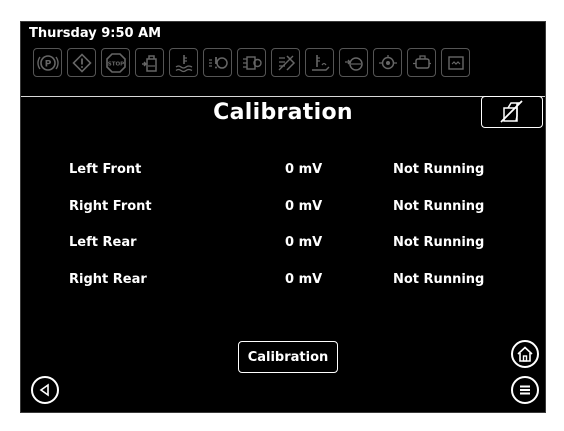 The height and width of the screenshot is (431, 564). I want to click on battery-icon, so click(421, 62).